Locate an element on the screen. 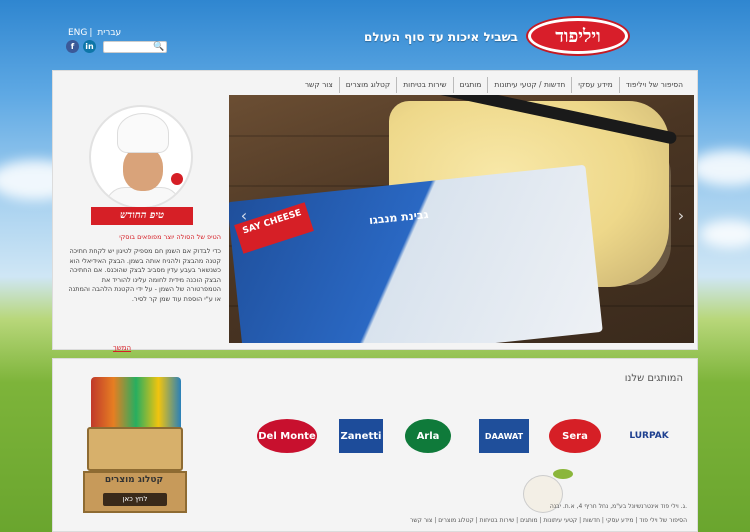 This screenshot has height=532, width=750. slider-prev-icon: ‹ is located at coordinates (244, 216).